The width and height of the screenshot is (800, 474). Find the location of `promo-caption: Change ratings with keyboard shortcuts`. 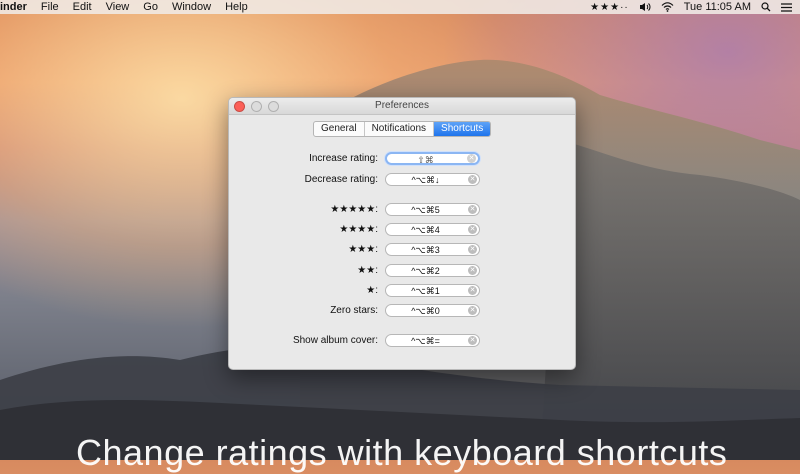

promo-caption: Change ratings with keyboard shortcuts is located at coordinates (402, 452).